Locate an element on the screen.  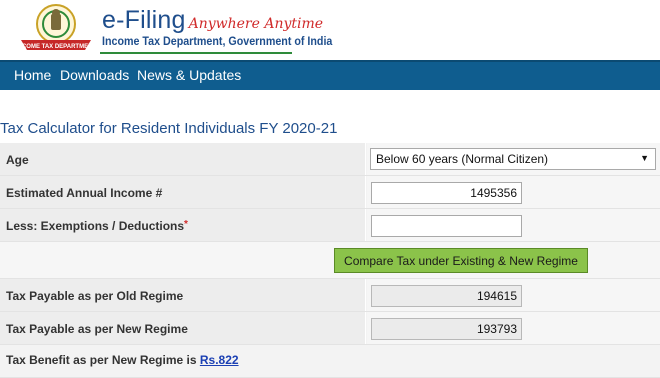
old-regime-row: Tax Payable as per Old Regime is located at coordinates (330, 295).